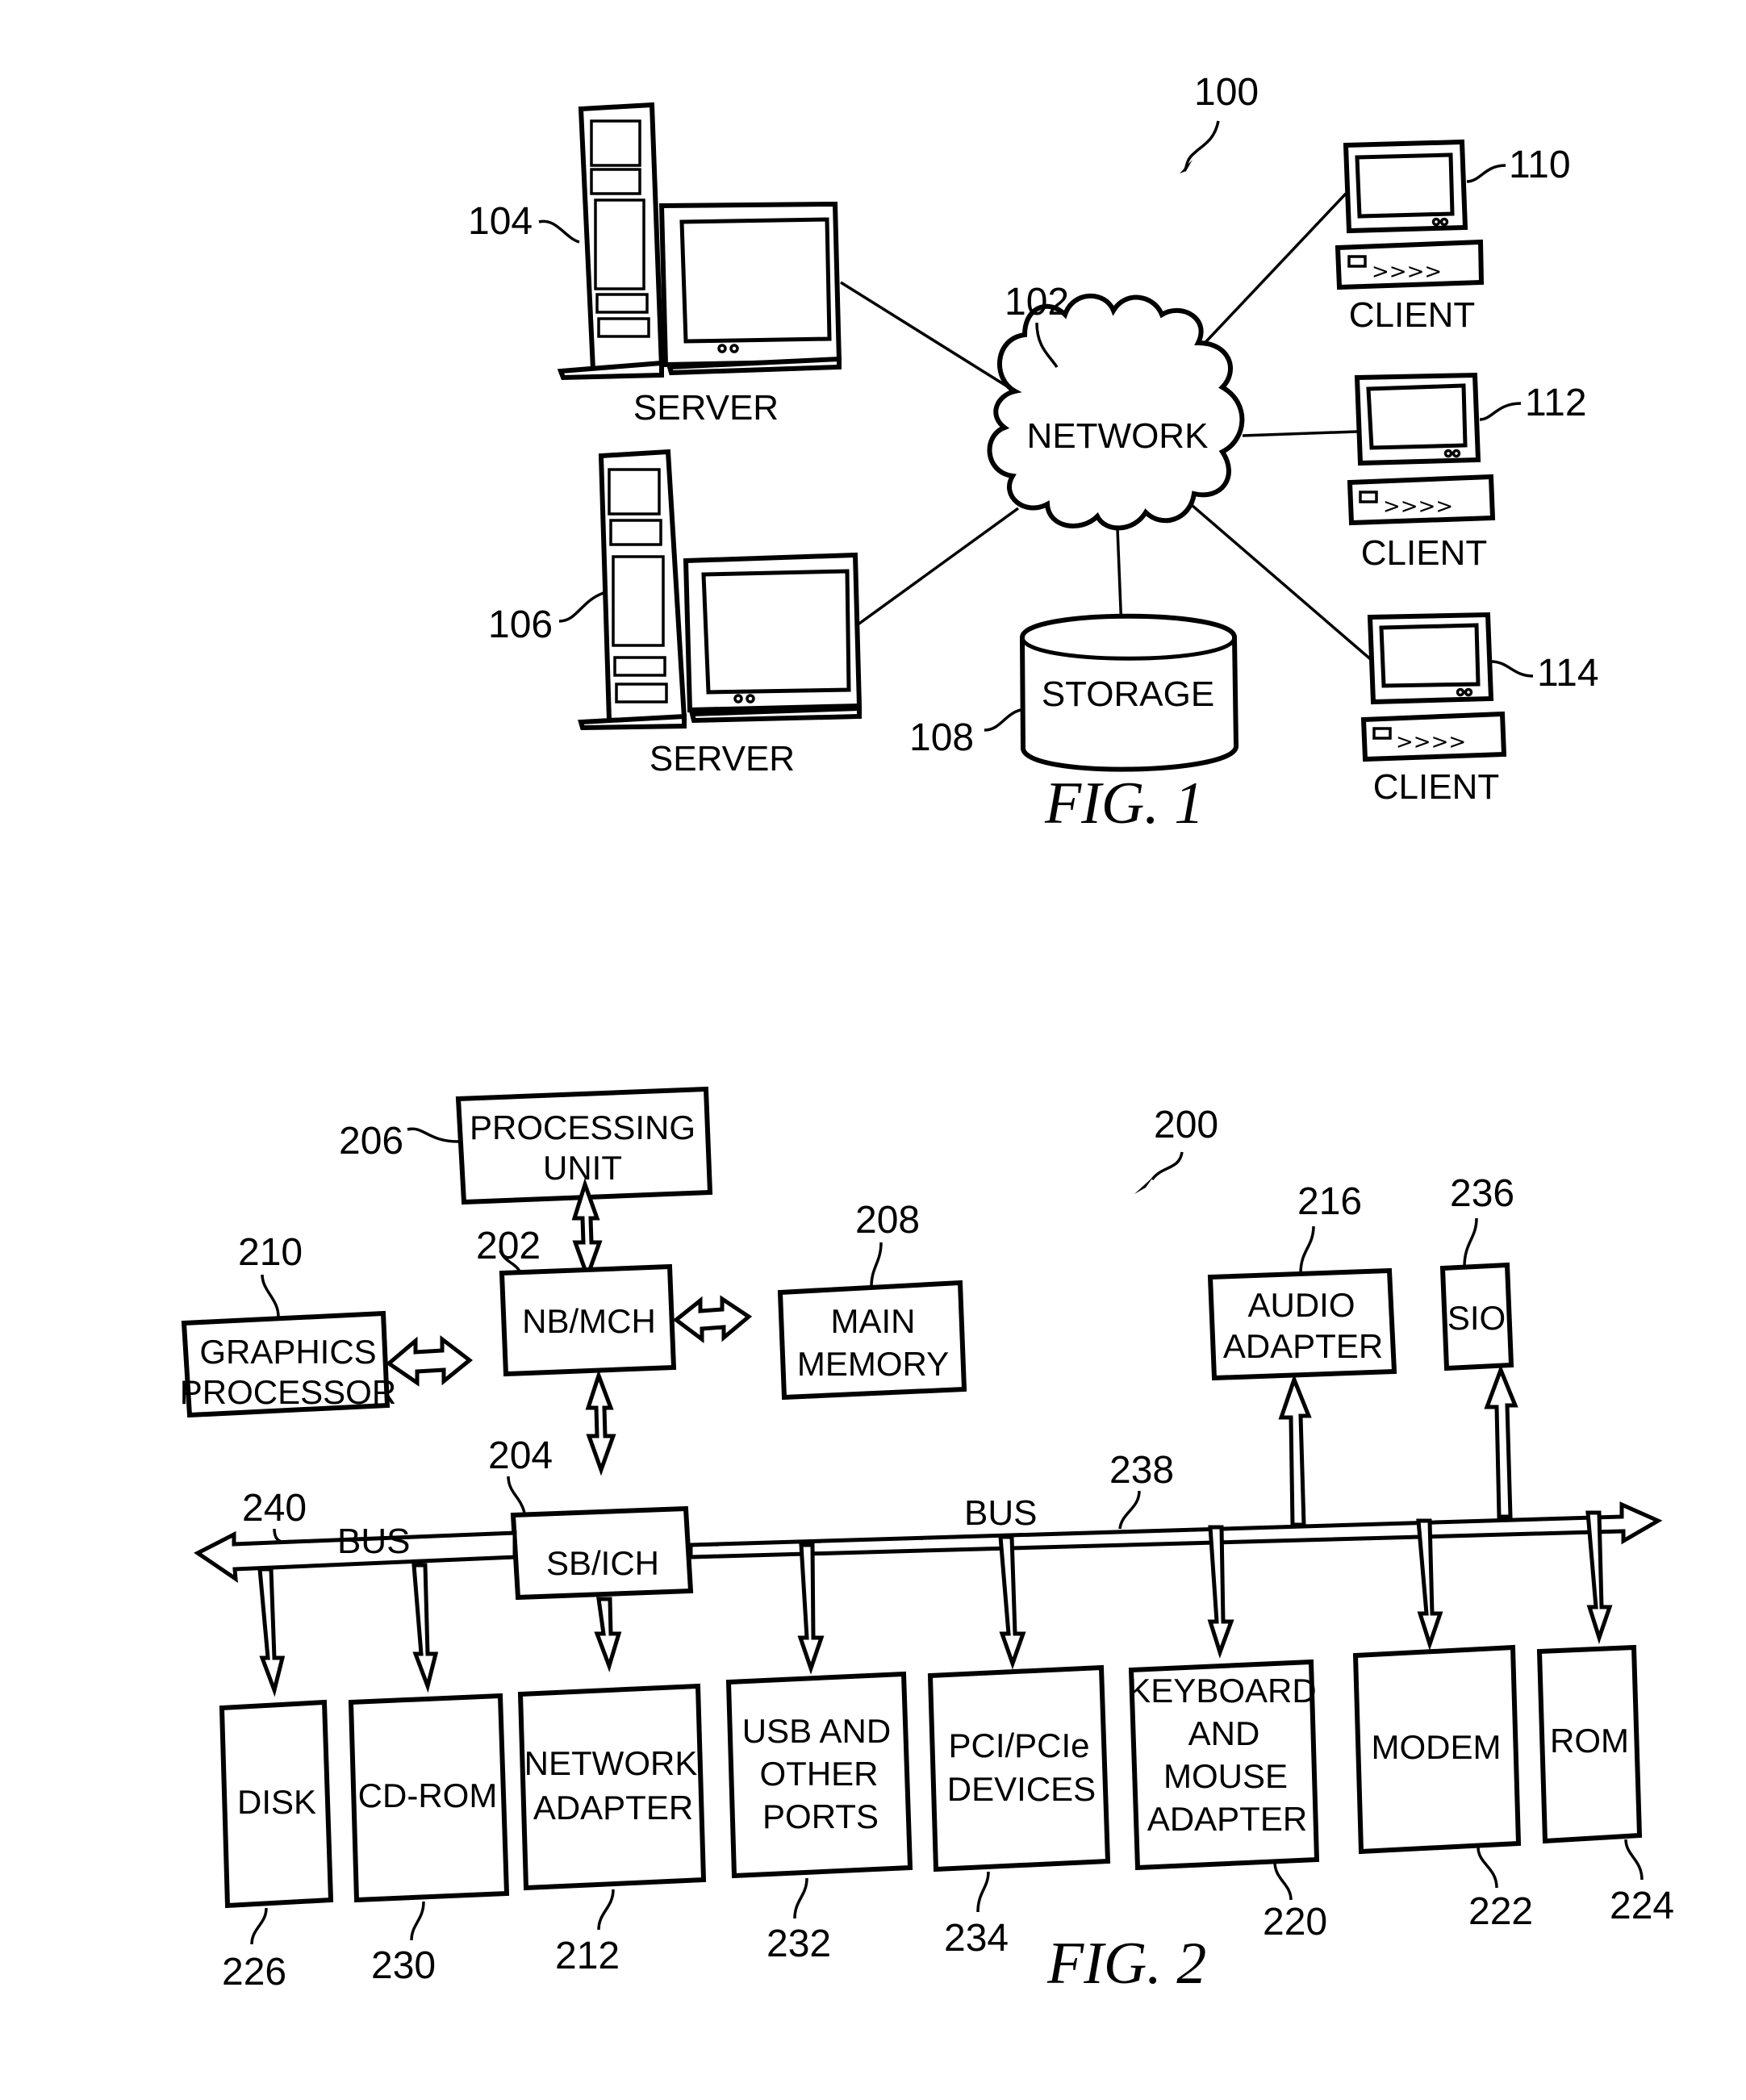 This screenshot has width=1746, height=2100. I want to click on keyboard-mouse-line1: KEYBOARD, so click(1222, 1691).